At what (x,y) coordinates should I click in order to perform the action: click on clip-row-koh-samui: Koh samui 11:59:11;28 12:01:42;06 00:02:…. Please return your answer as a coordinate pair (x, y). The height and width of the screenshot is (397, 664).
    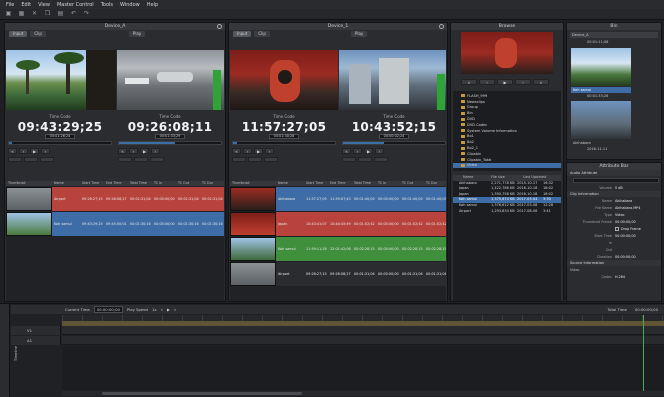
    Looking at the image, I should click on (338, 249).